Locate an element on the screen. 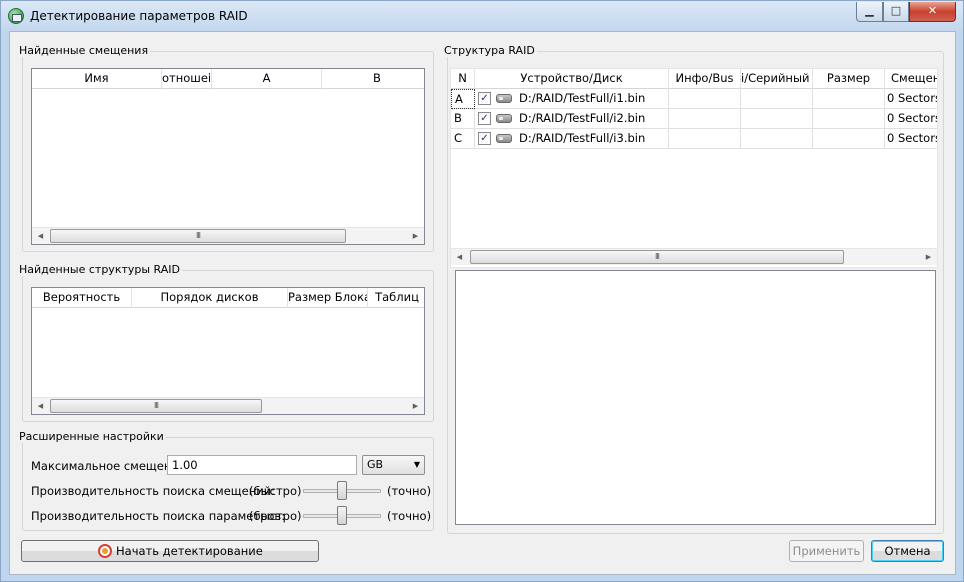  disk-path: D:/RAID/TestFull/i3.bin is located at coordinates (582, 138).